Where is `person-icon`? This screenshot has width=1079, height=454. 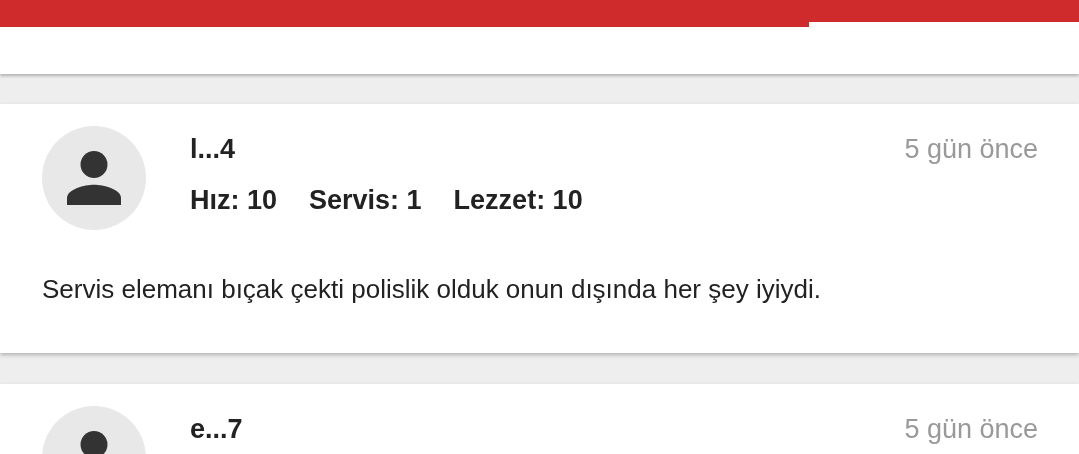 person-icon is located at coordinates (94, 178).